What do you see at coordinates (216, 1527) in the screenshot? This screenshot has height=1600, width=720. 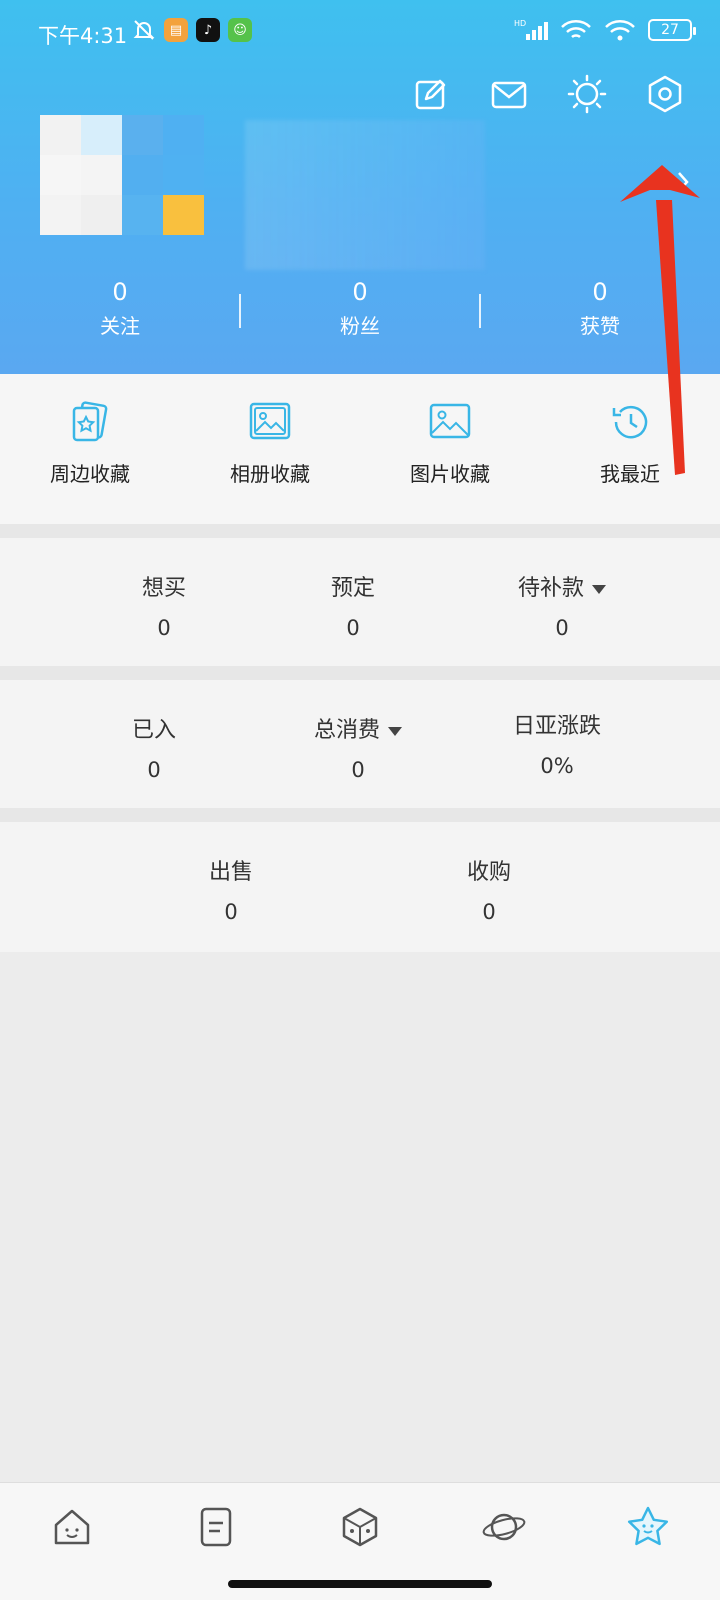 I see `notes-icon` at bounding box center [216, 1527].